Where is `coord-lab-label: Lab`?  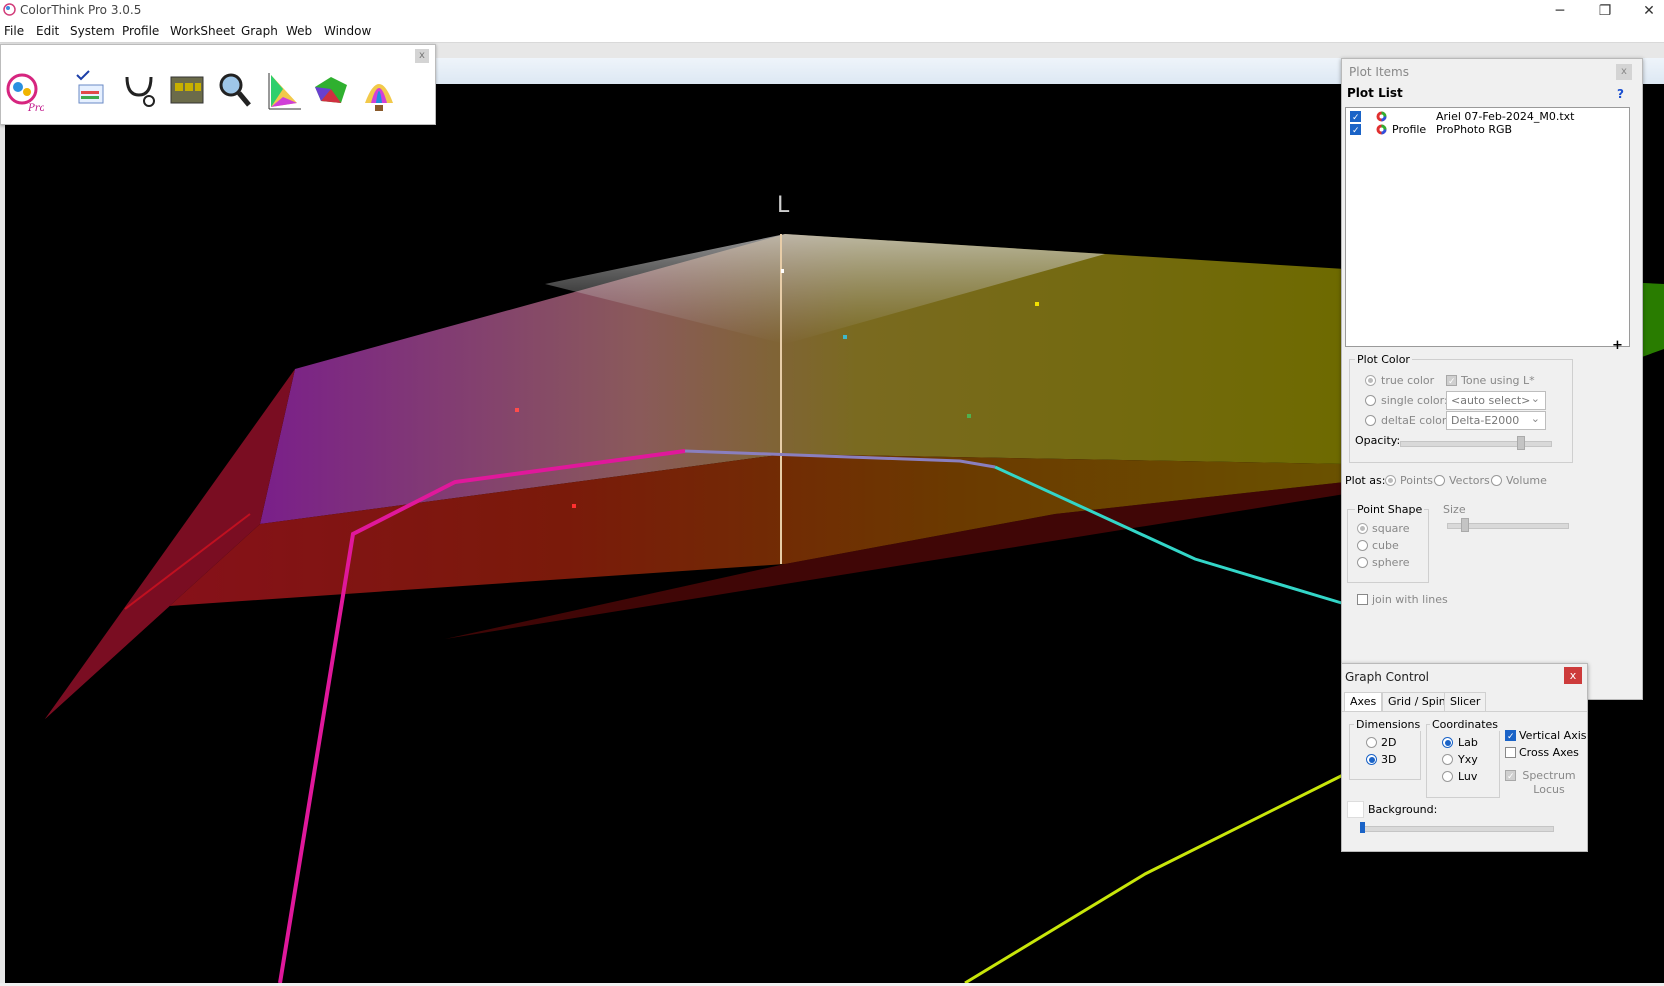 coord-lab-label: Lab is located at coordinates (1468, 742).